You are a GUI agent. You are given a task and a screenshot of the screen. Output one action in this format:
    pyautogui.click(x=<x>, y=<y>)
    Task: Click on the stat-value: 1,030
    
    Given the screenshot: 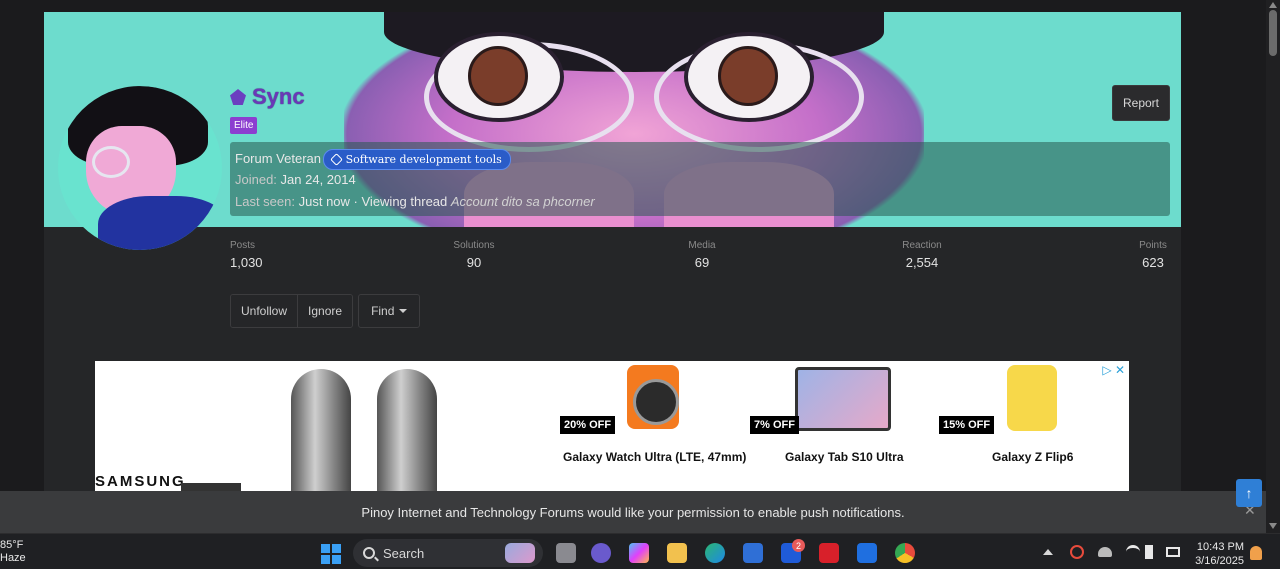 What is the action you would take?
    pyautogui.click(x=246, y=262)
    